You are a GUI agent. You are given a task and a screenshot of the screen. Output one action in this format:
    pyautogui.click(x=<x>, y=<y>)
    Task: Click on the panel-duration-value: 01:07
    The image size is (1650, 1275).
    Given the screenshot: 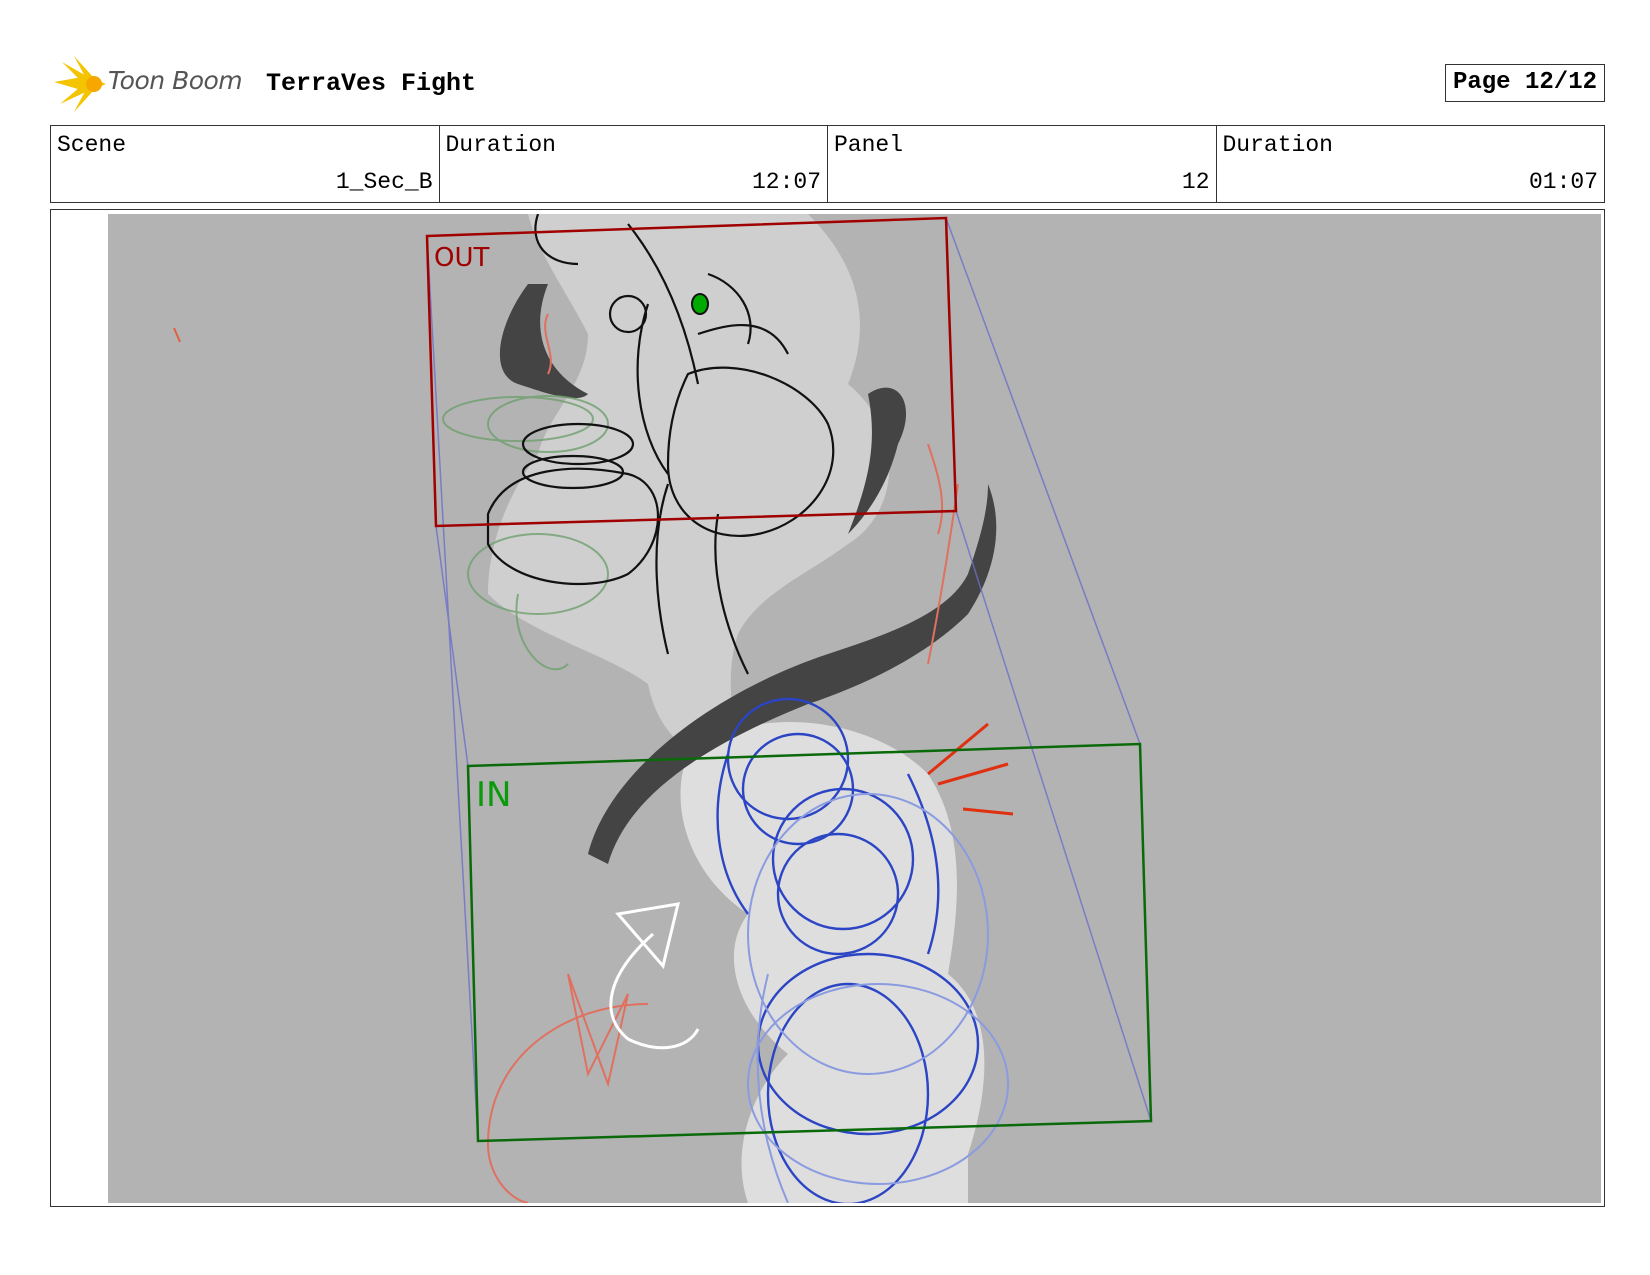 What is the action you would take?
    pyautogui.click(x=1563, y=182)
    